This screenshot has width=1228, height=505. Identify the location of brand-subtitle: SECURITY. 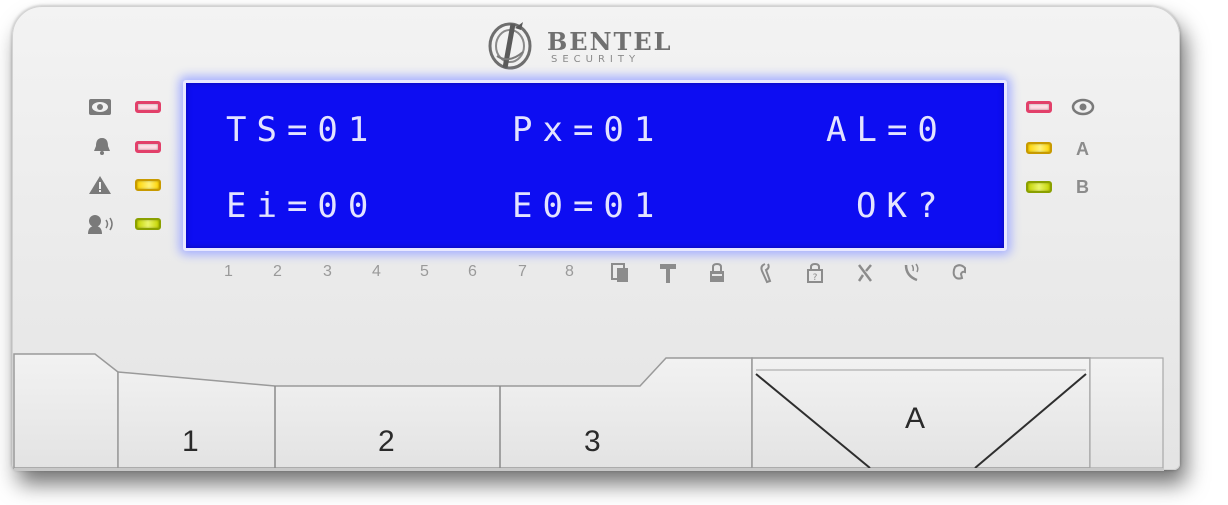
(596, 59).